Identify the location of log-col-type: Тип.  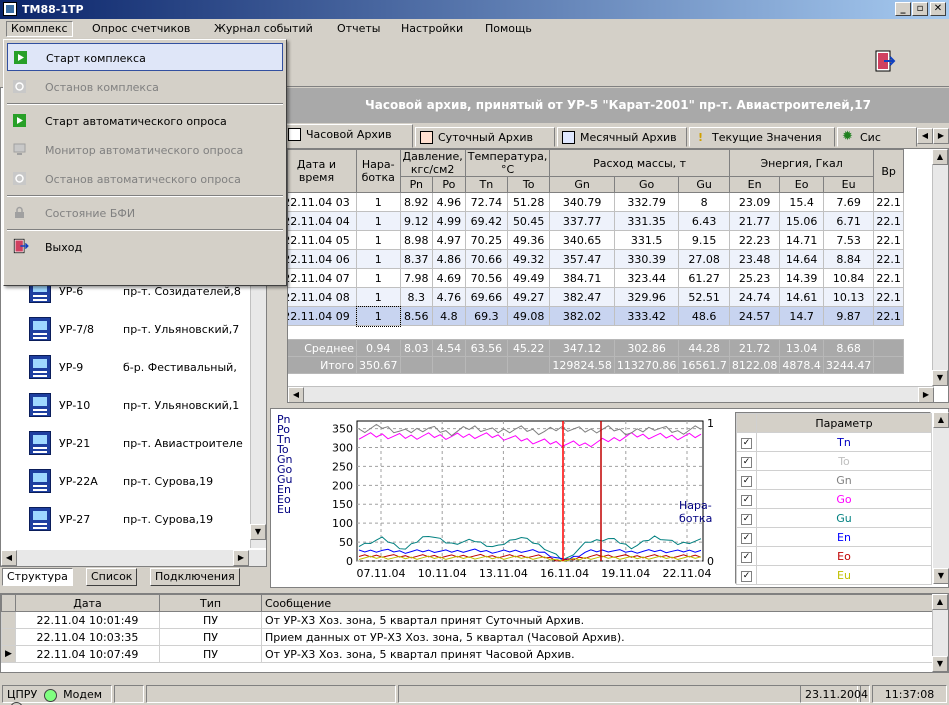
(210, 603).